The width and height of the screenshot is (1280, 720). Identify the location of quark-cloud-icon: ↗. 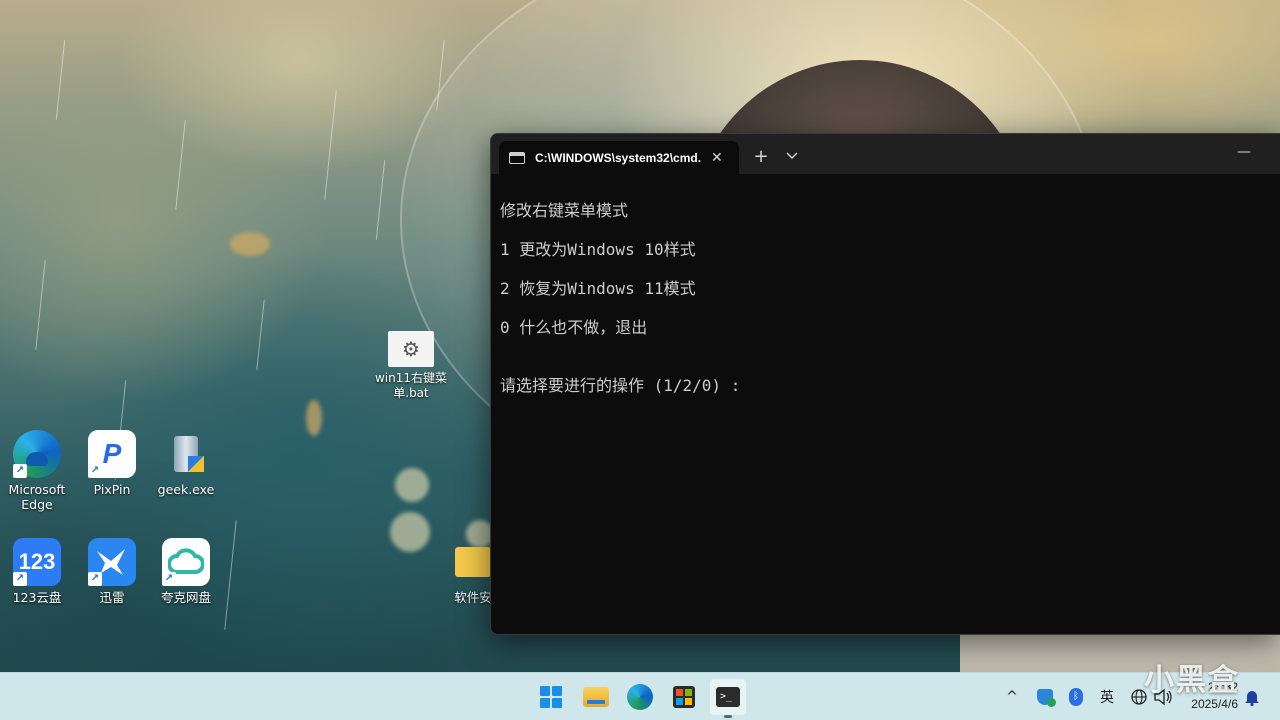
(186, 562).